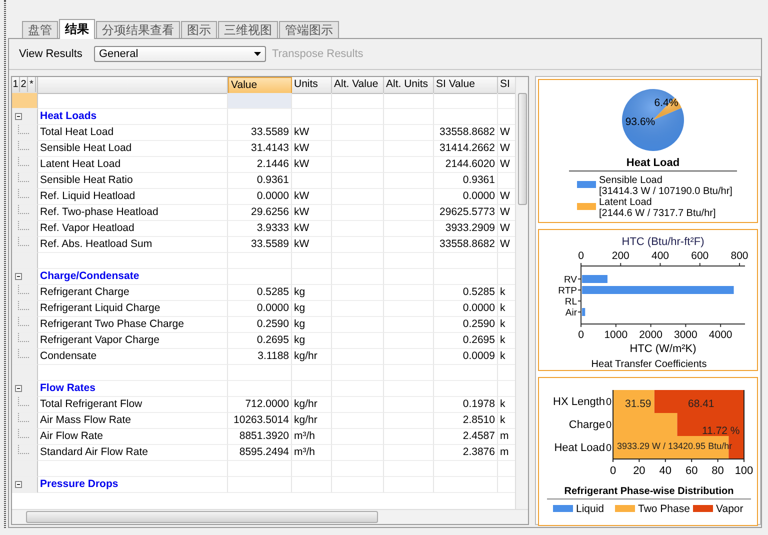  Describe the element at coordinates (199, 29) in the screenshot. I see `tab: 图示` at that location.